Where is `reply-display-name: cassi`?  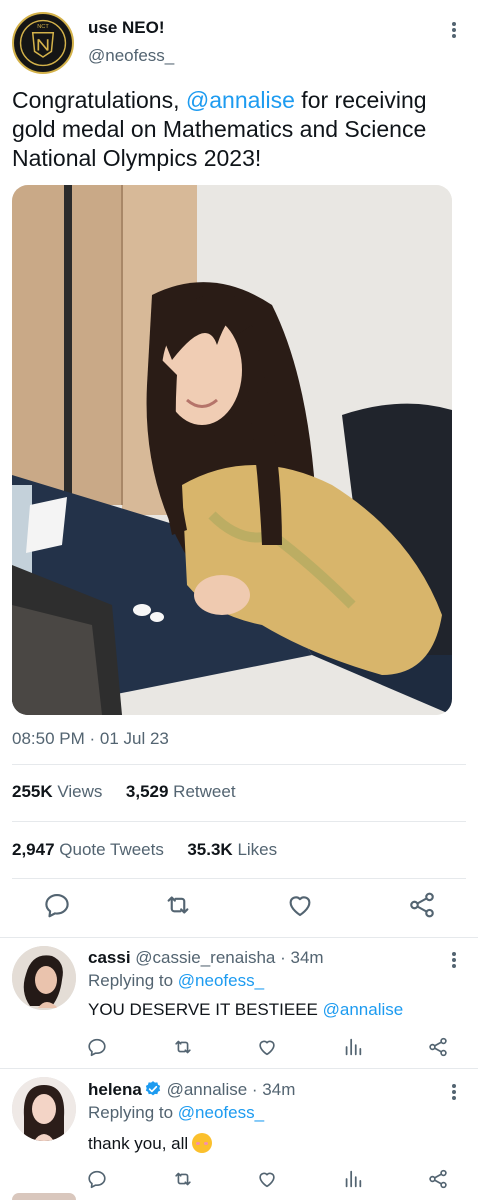
reply-display-name: cassi is located at coordinates (109, 957).